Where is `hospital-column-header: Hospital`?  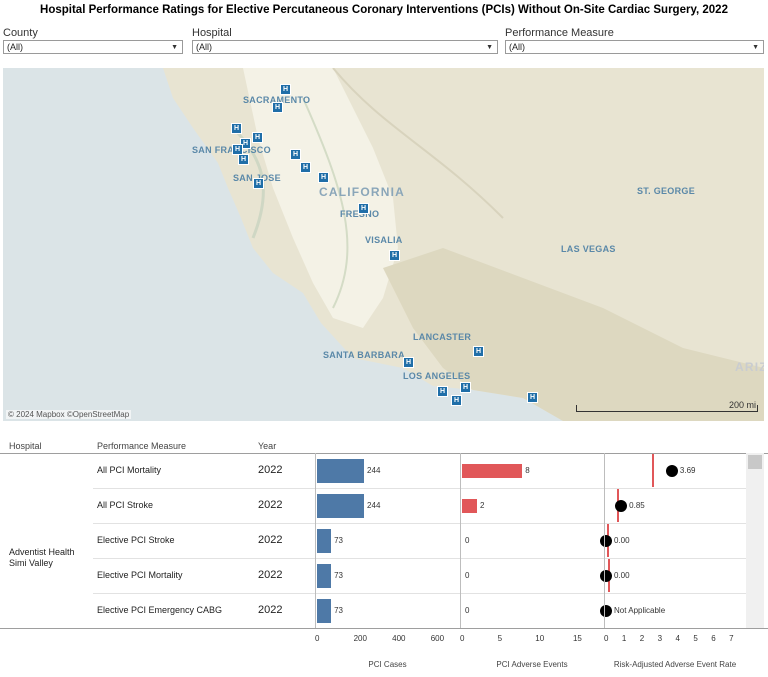
hospital-column-header: Hospital is located at coordinates (25, 446).